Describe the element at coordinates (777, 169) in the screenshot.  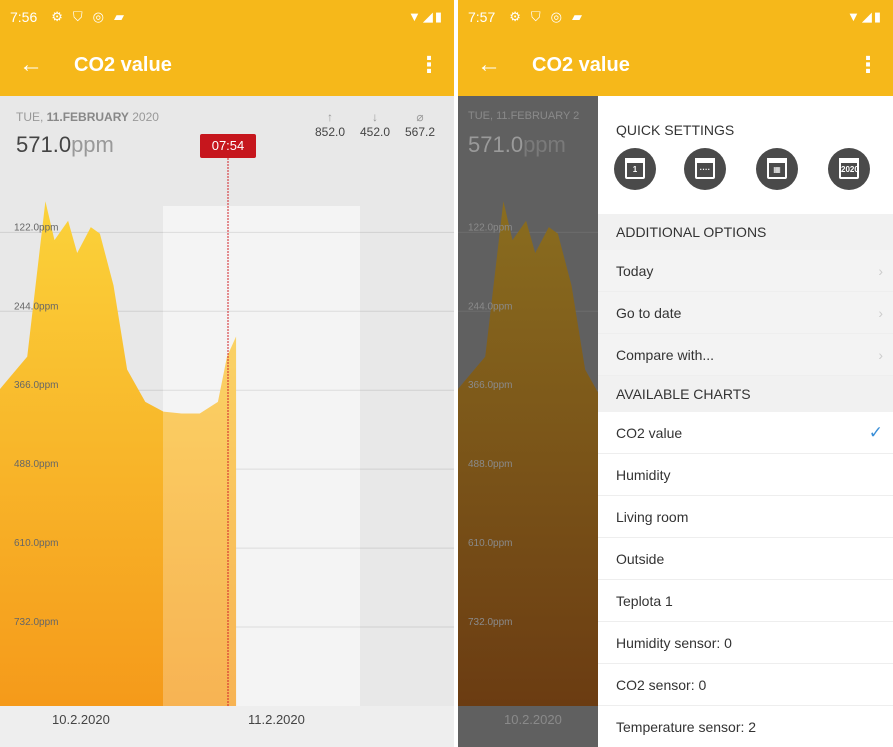
I see `calendar-month-icon: ▦` at that location.